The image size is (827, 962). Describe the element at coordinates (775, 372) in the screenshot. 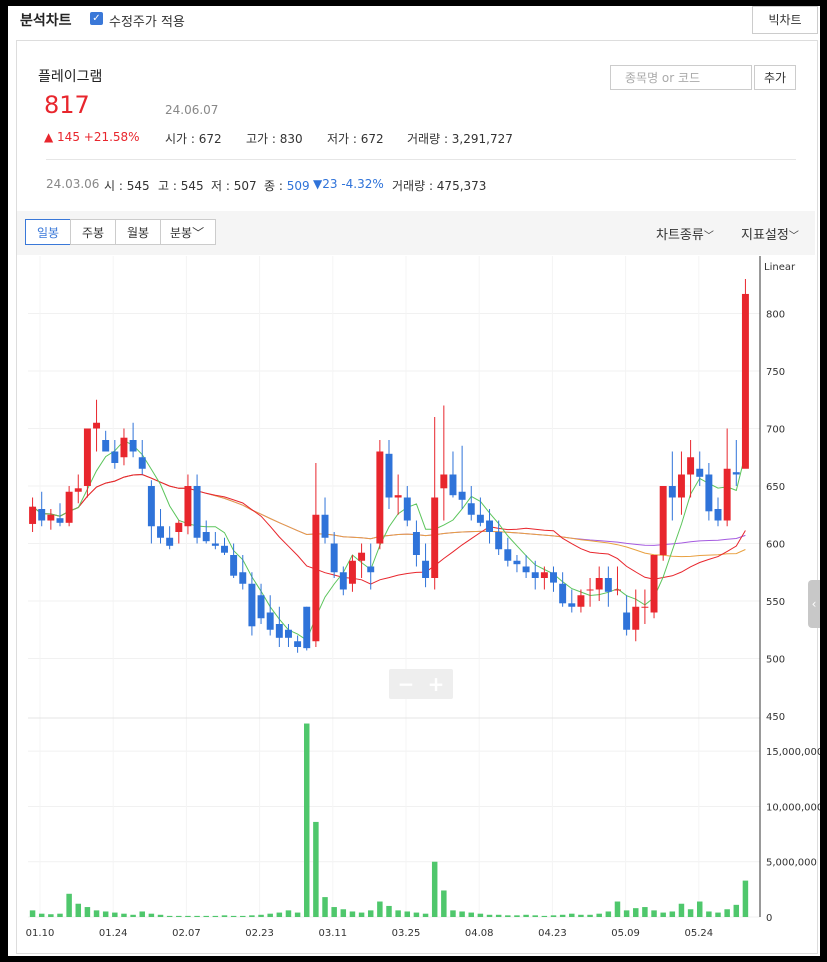

I see `price-tick-label: 750` at that location.